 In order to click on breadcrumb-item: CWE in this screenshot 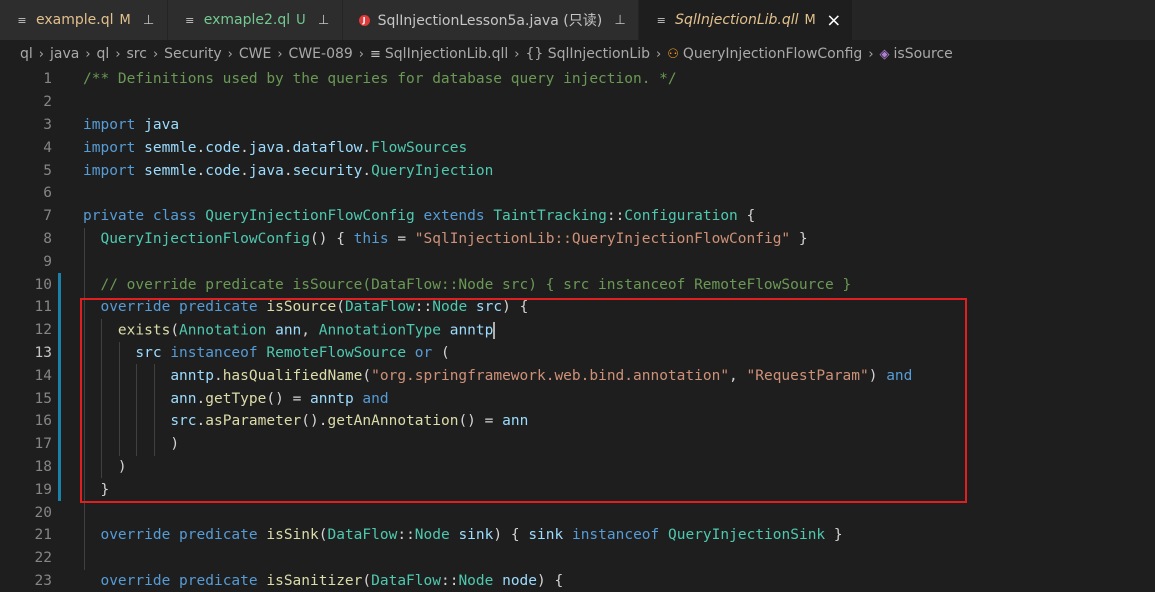, I will do `click(255, 54)`.